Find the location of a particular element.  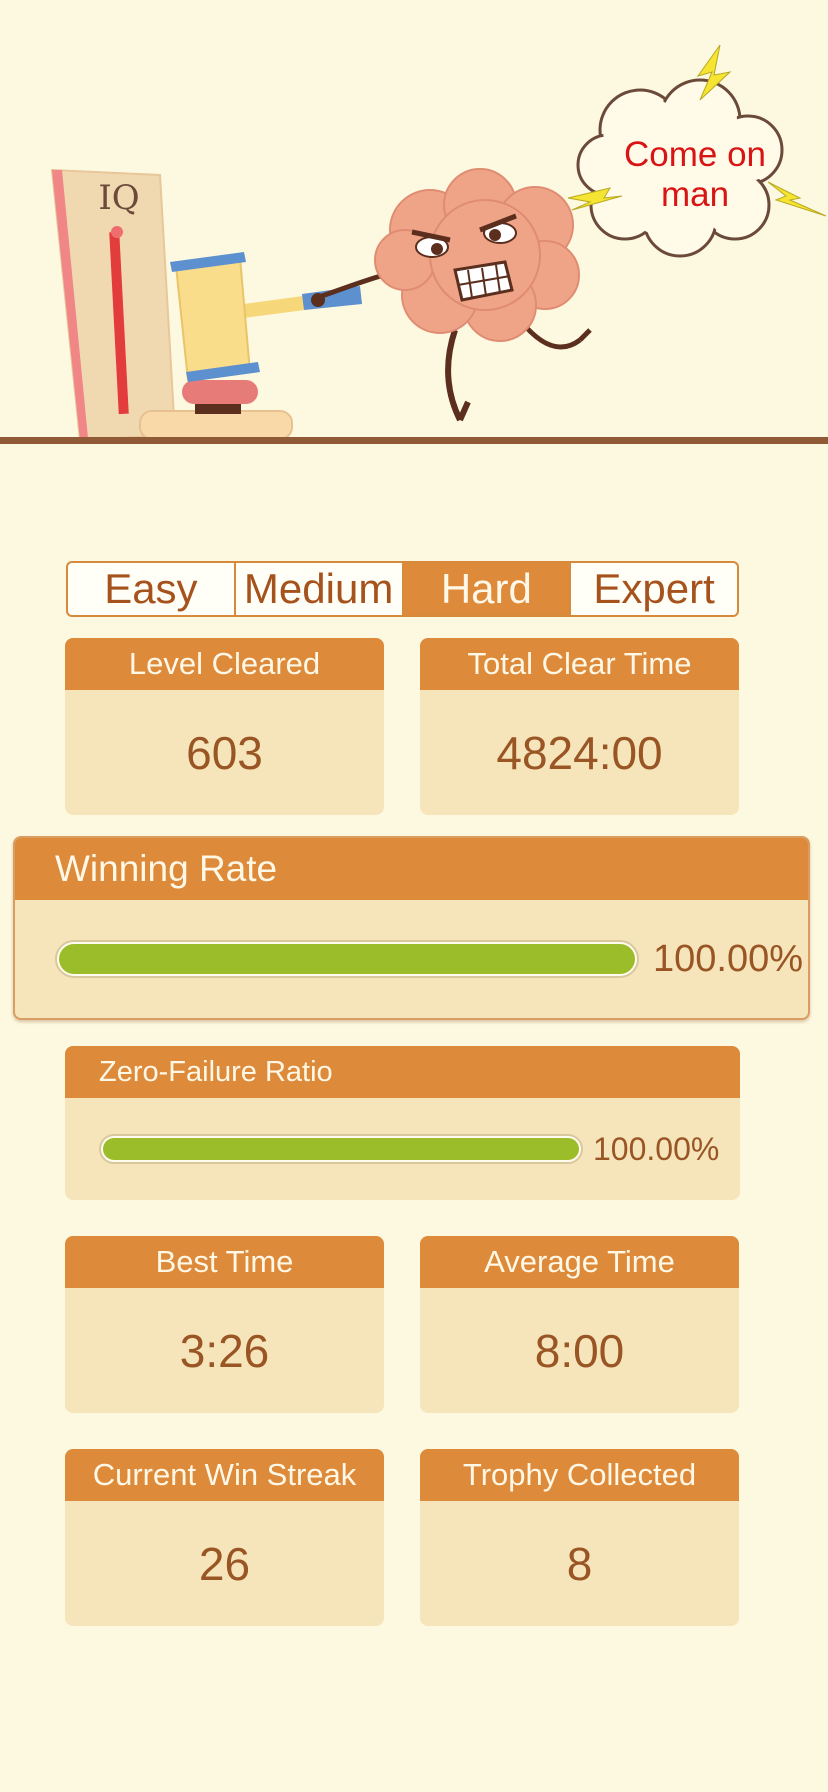

zero-failure-progress-fill is located at coordinates (341, 1149).